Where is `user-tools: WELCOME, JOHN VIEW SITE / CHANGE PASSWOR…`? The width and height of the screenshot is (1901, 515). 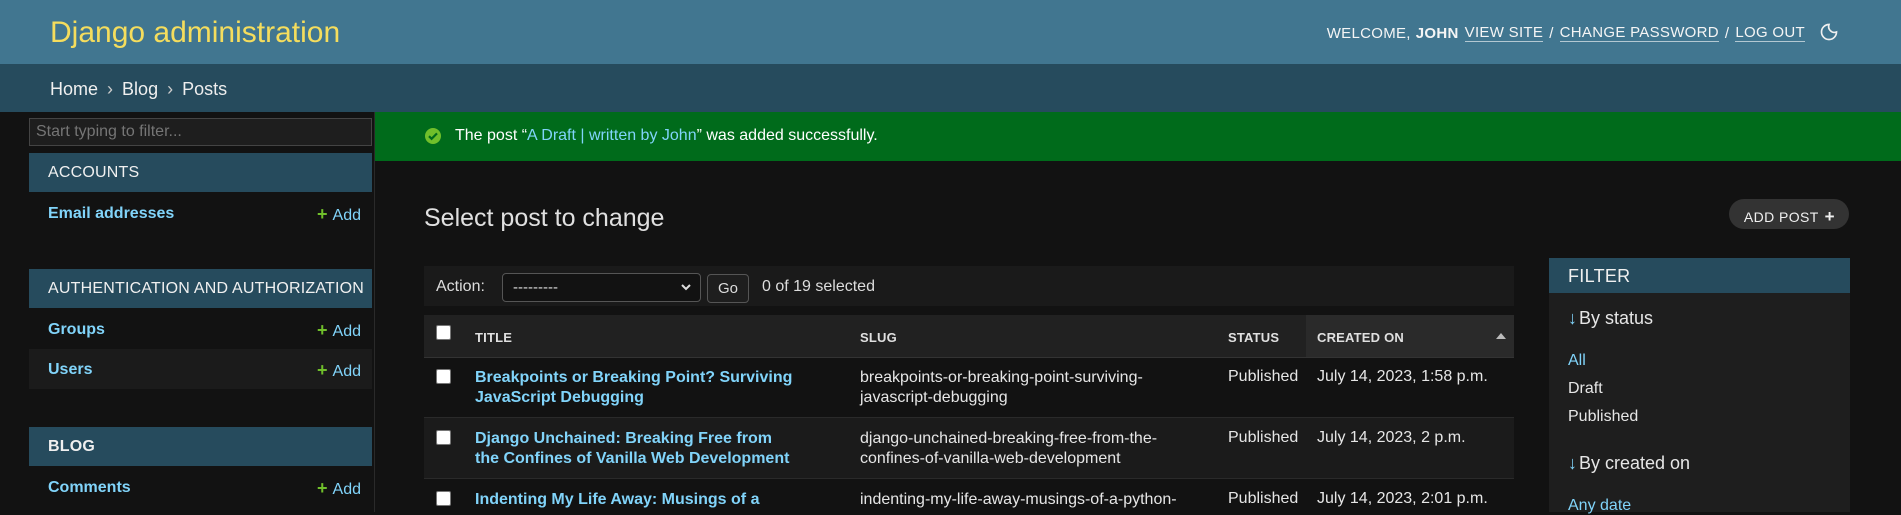 user-tools: WELCOME, JOHN VIEW SITE / CHANGE PASSWOR… is located at coordinates (1584, 33).